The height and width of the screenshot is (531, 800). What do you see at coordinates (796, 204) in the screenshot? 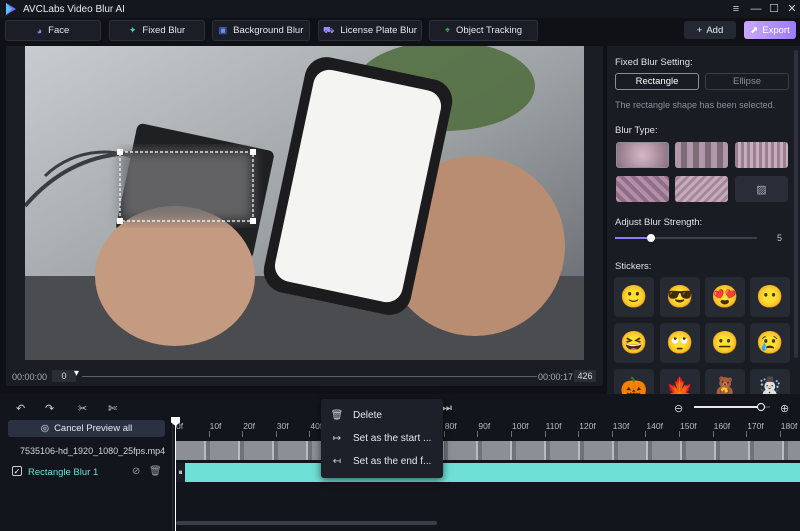
I see `settings-scrollbar` at bounding box center [796, 204].